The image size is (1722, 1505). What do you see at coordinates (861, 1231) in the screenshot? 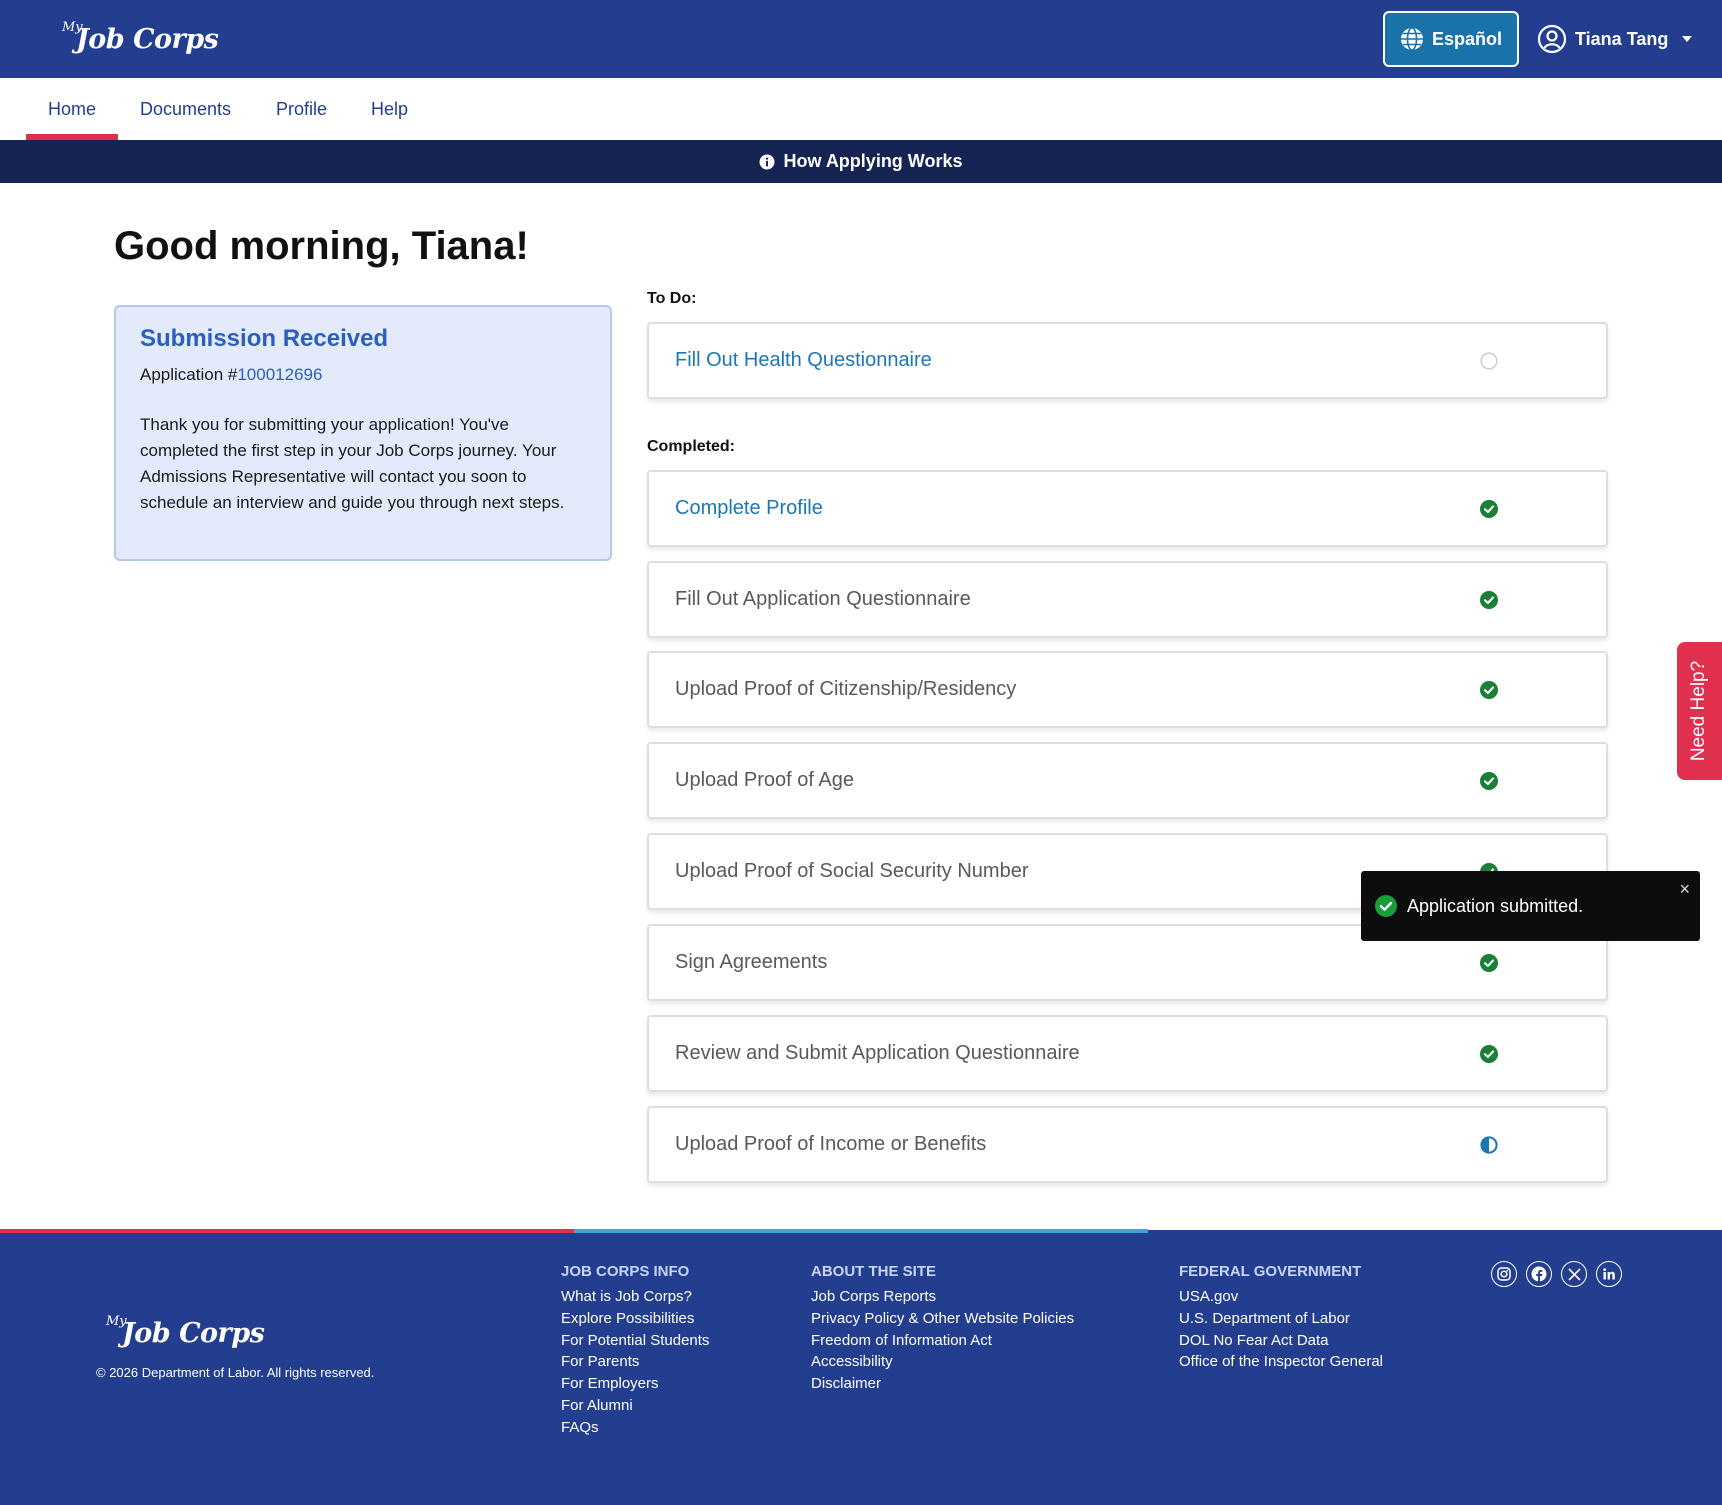
I see `footer-stripe-blue` at bounding box center [861, 1231].